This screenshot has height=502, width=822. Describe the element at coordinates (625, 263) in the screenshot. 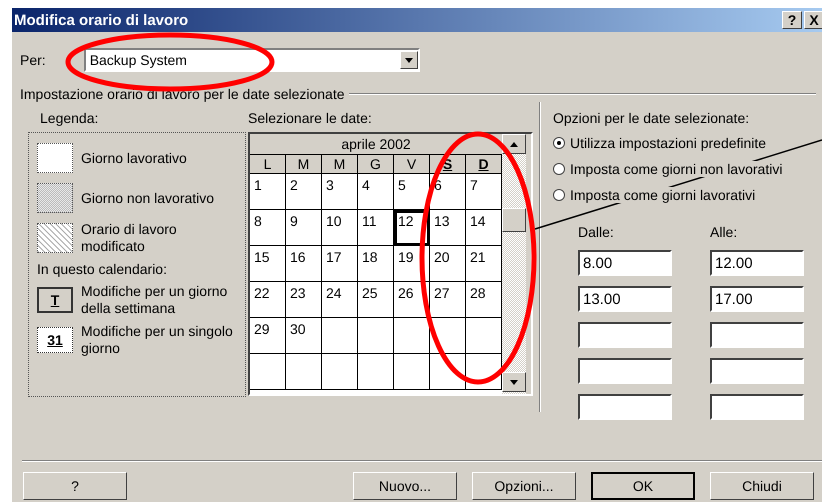

I see `time-field: 8.00` at that location.